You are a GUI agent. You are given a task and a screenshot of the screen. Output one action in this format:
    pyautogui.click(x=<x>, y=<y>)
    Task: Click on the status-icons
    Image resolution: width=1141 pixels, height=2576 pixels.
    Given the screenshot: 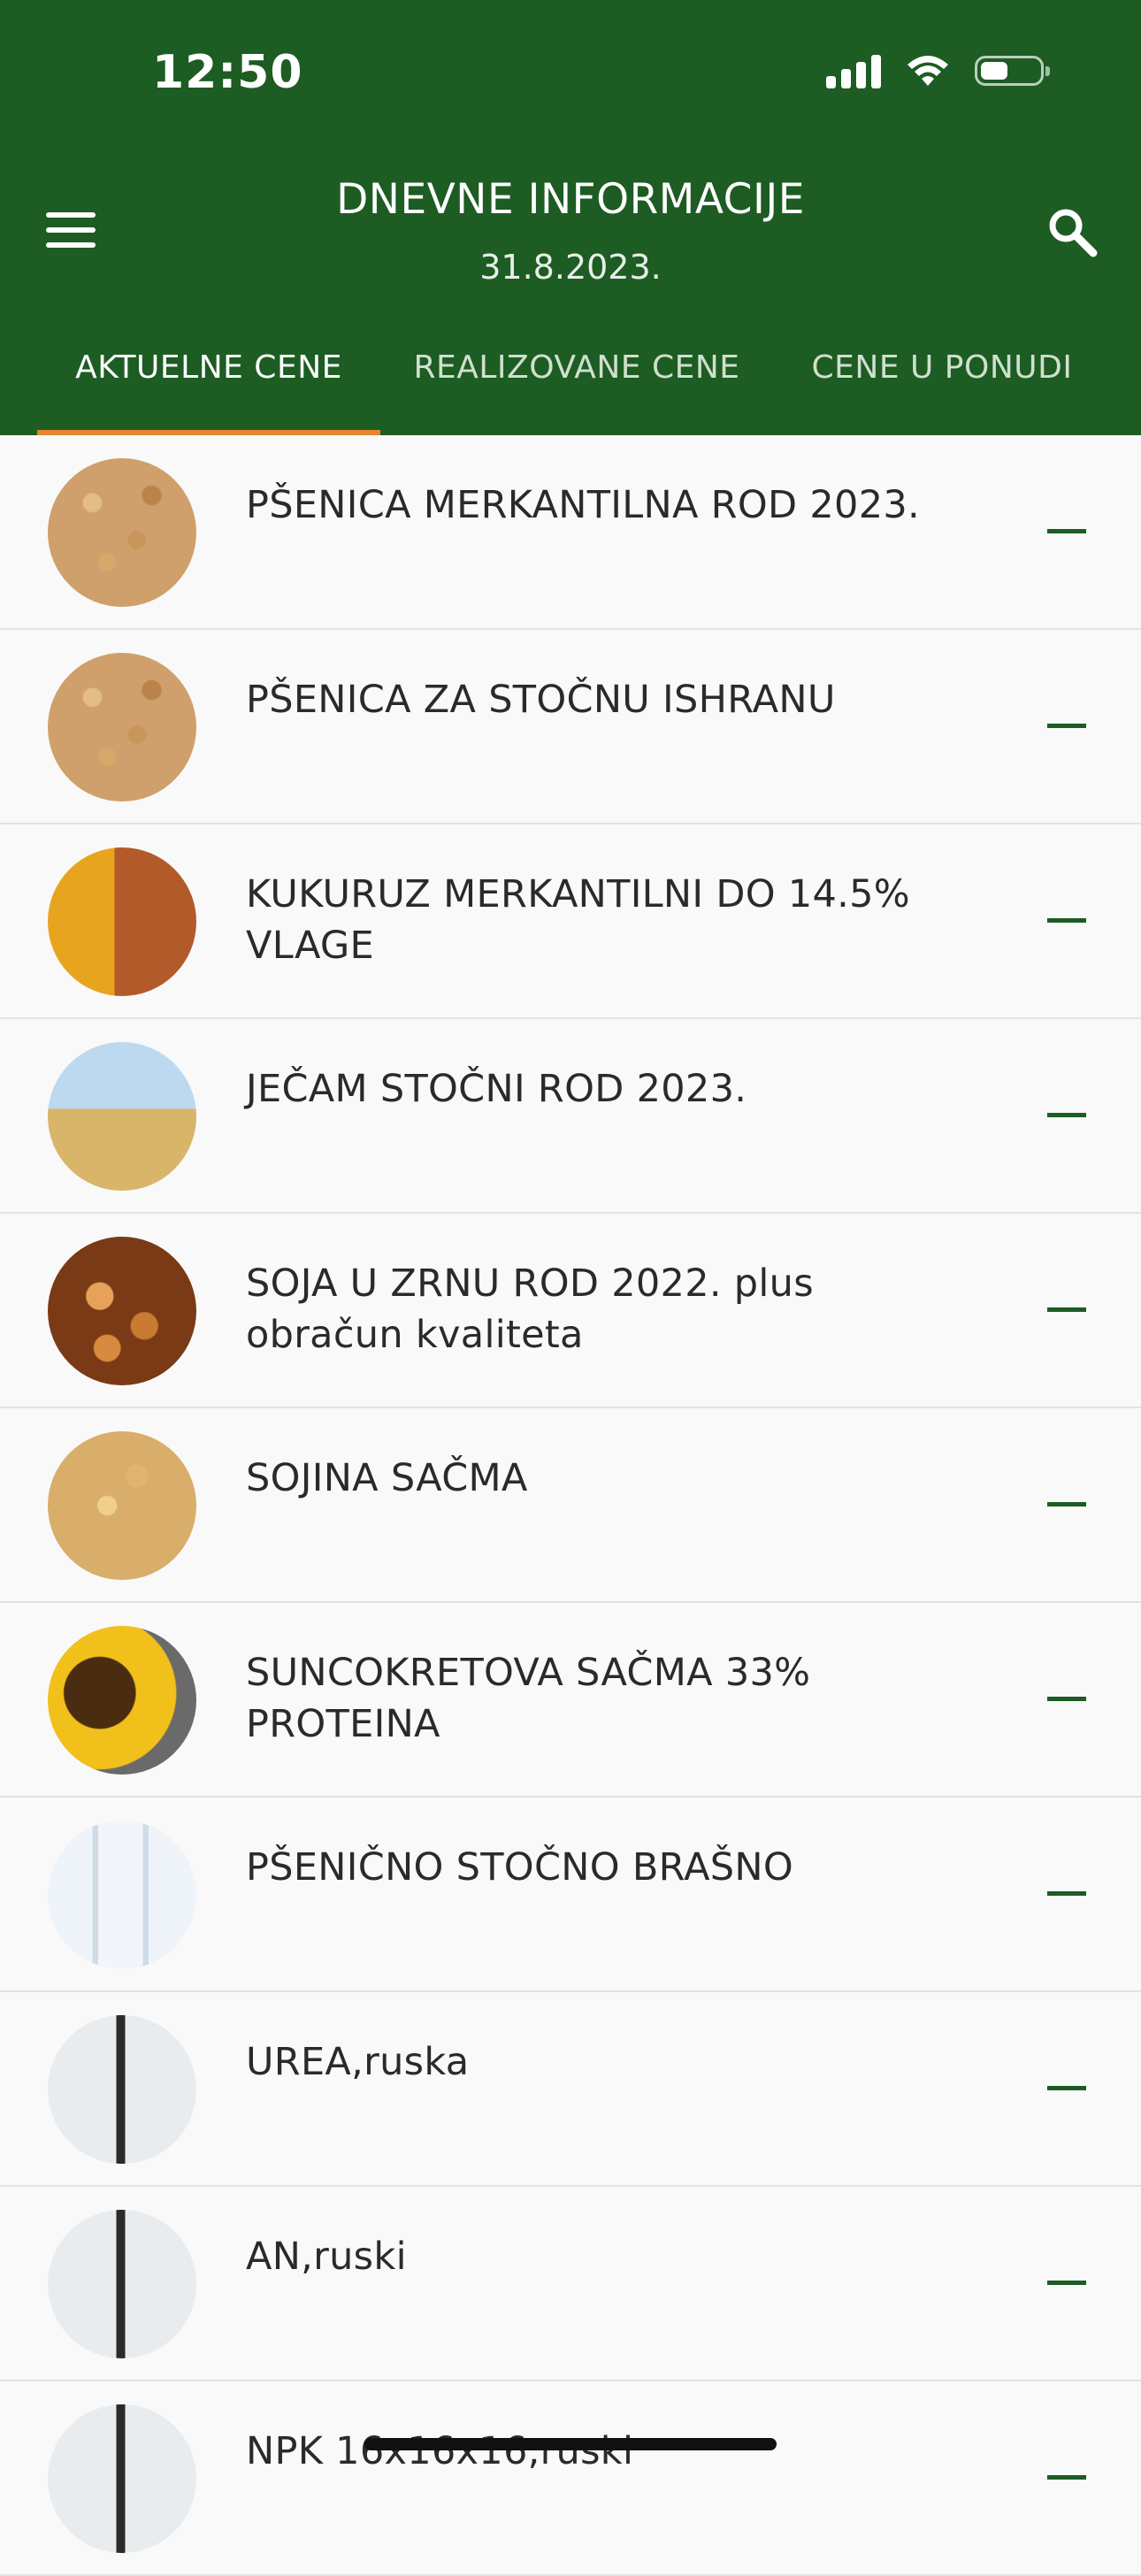 What is the action you would take?
    pyautogui.click(x=938, y=70)
    